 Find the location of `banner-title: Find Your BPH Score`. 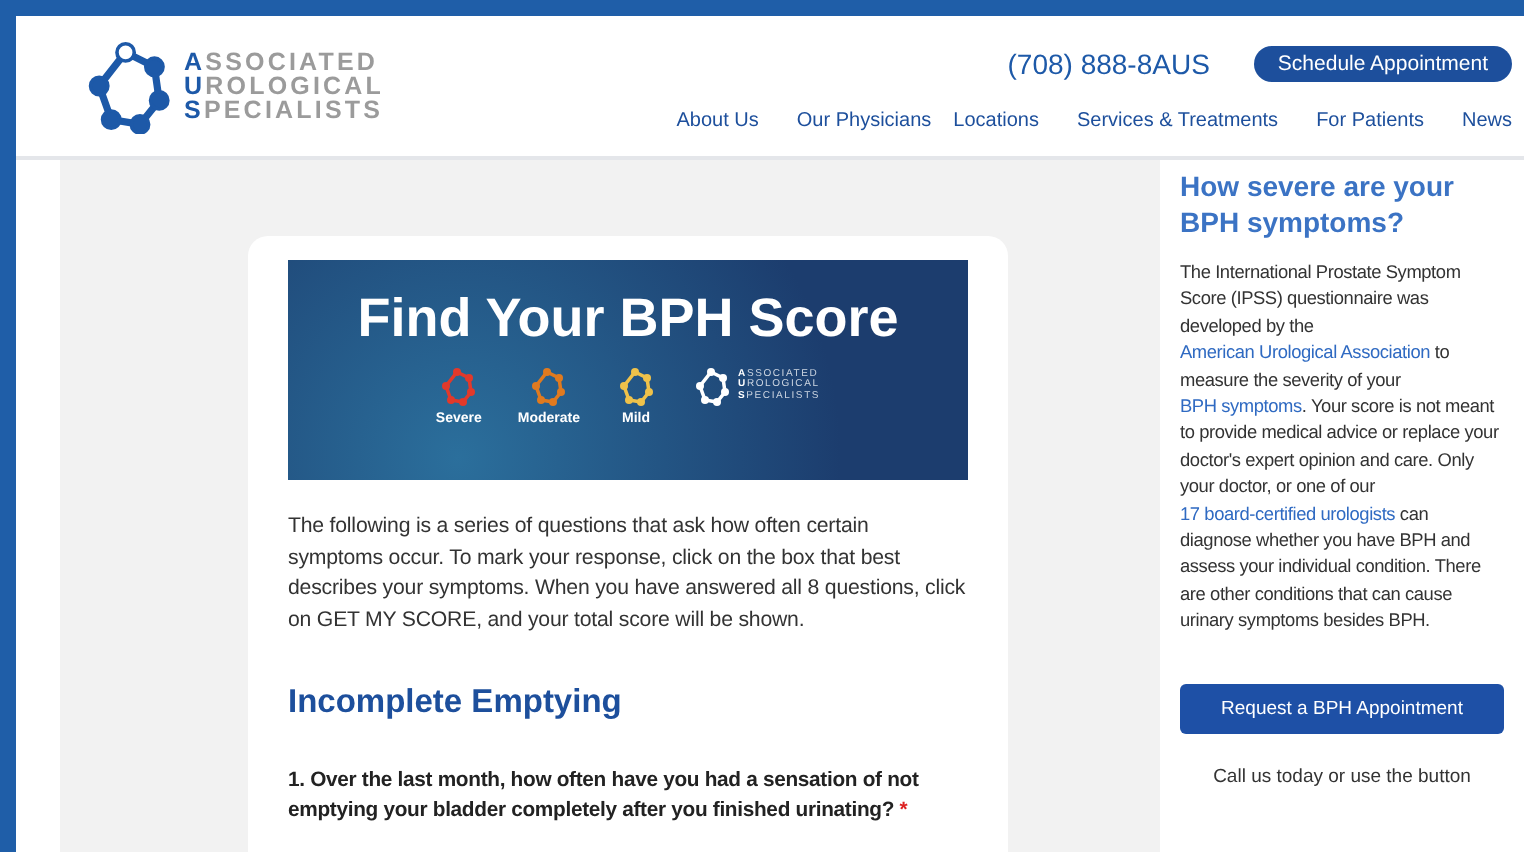

banner-title: Find Your BPH Score is located at coordinates (628, 319).